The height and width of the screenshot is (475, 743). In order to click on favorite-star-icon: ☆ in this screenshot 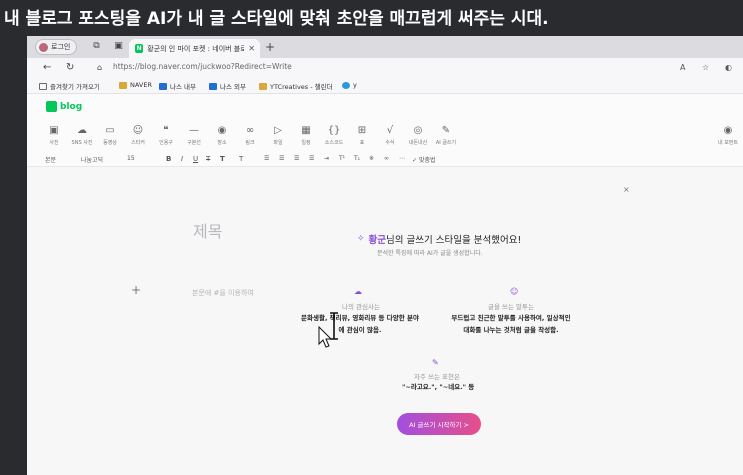, I will do `click(705, 67)`.